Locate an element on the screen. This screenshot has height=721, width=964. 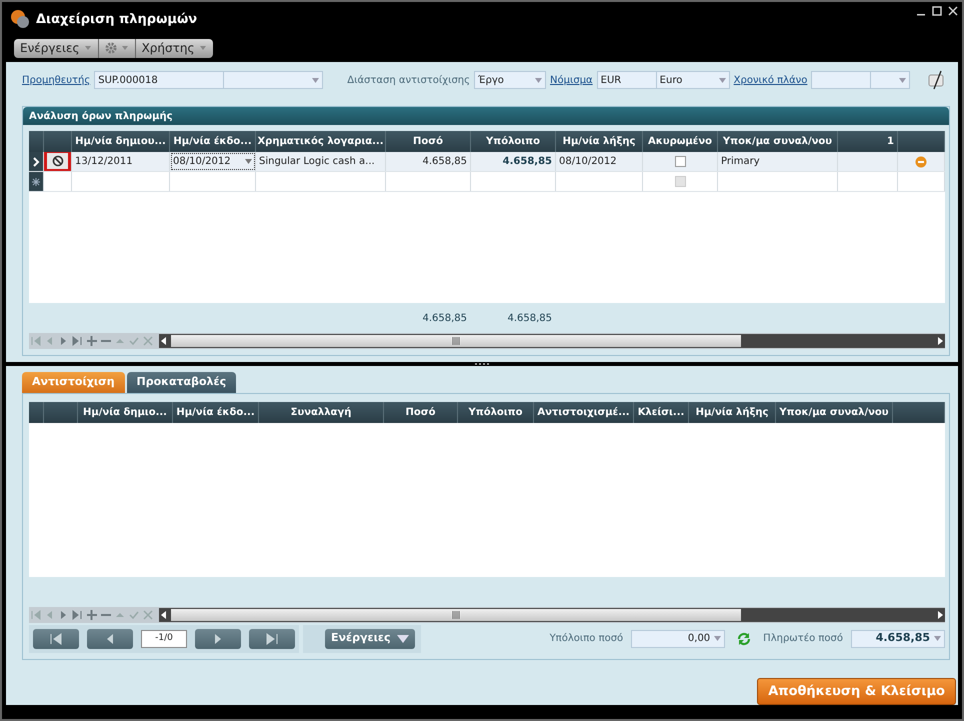
dimension-label: Διάσταση αντιστοίχισης is located at coordinates (408, 81).